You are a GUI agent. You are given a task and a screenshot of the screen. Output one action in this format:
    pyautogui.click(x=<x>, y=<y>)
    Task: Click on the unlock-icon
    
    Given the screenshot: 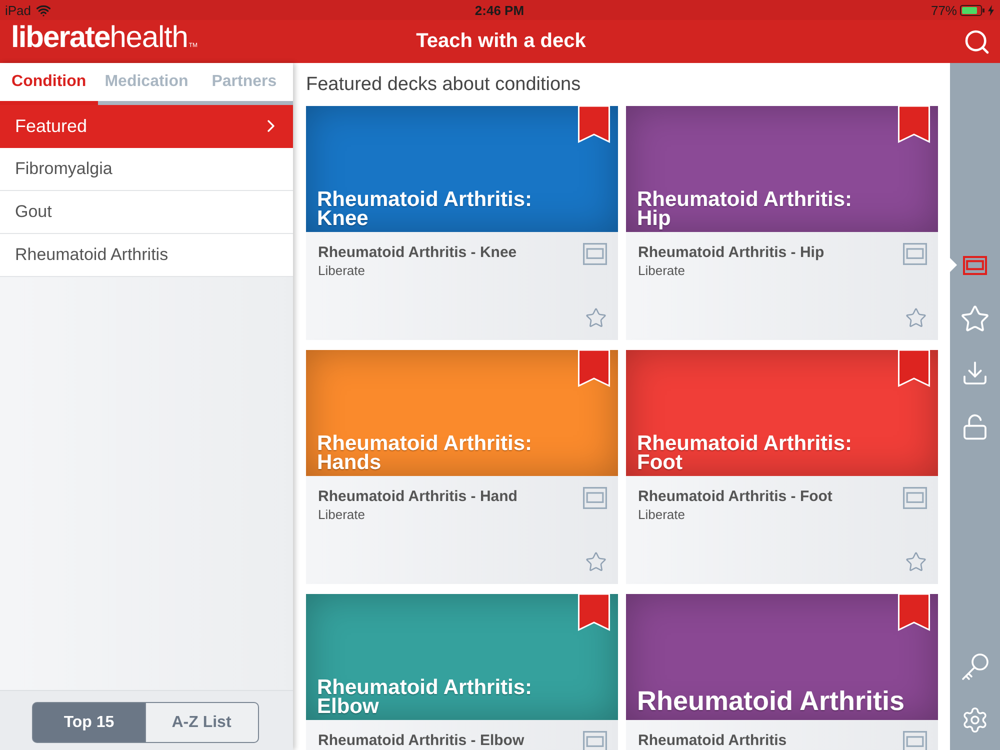 What is the action you would take?
    pyautogui.click(x=975, y=427)
    